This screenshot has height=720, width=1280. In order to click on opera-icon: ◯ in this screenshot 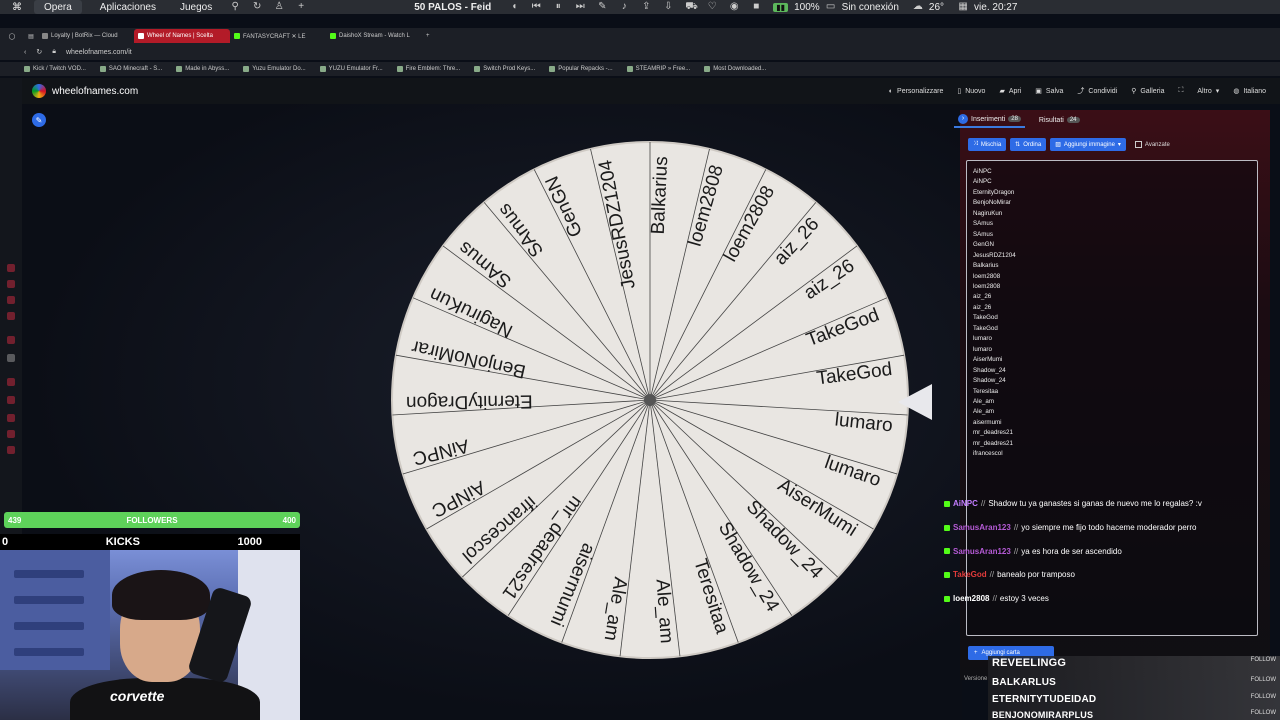, I will do `click(12, 36)`.